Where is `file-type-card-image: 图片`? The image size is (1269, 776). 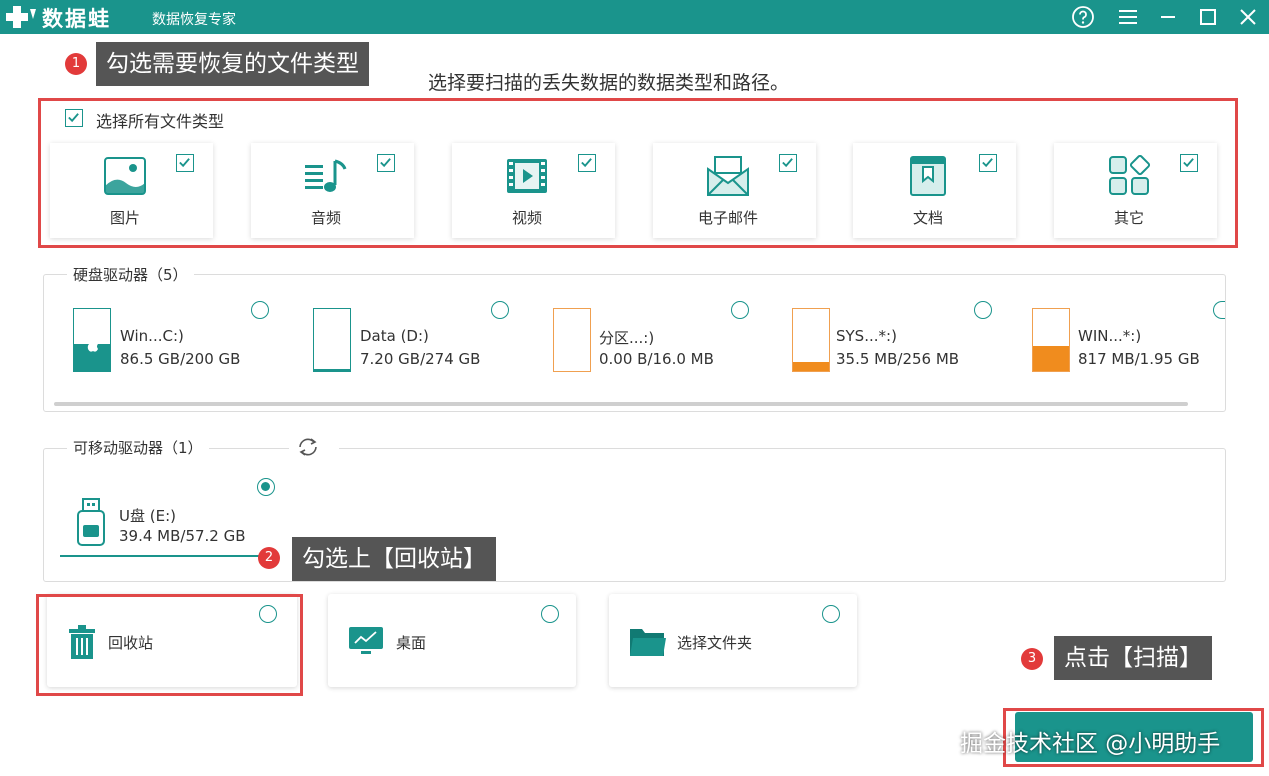 file-type-card-image: 图片 is located at coordinates (131, 190).